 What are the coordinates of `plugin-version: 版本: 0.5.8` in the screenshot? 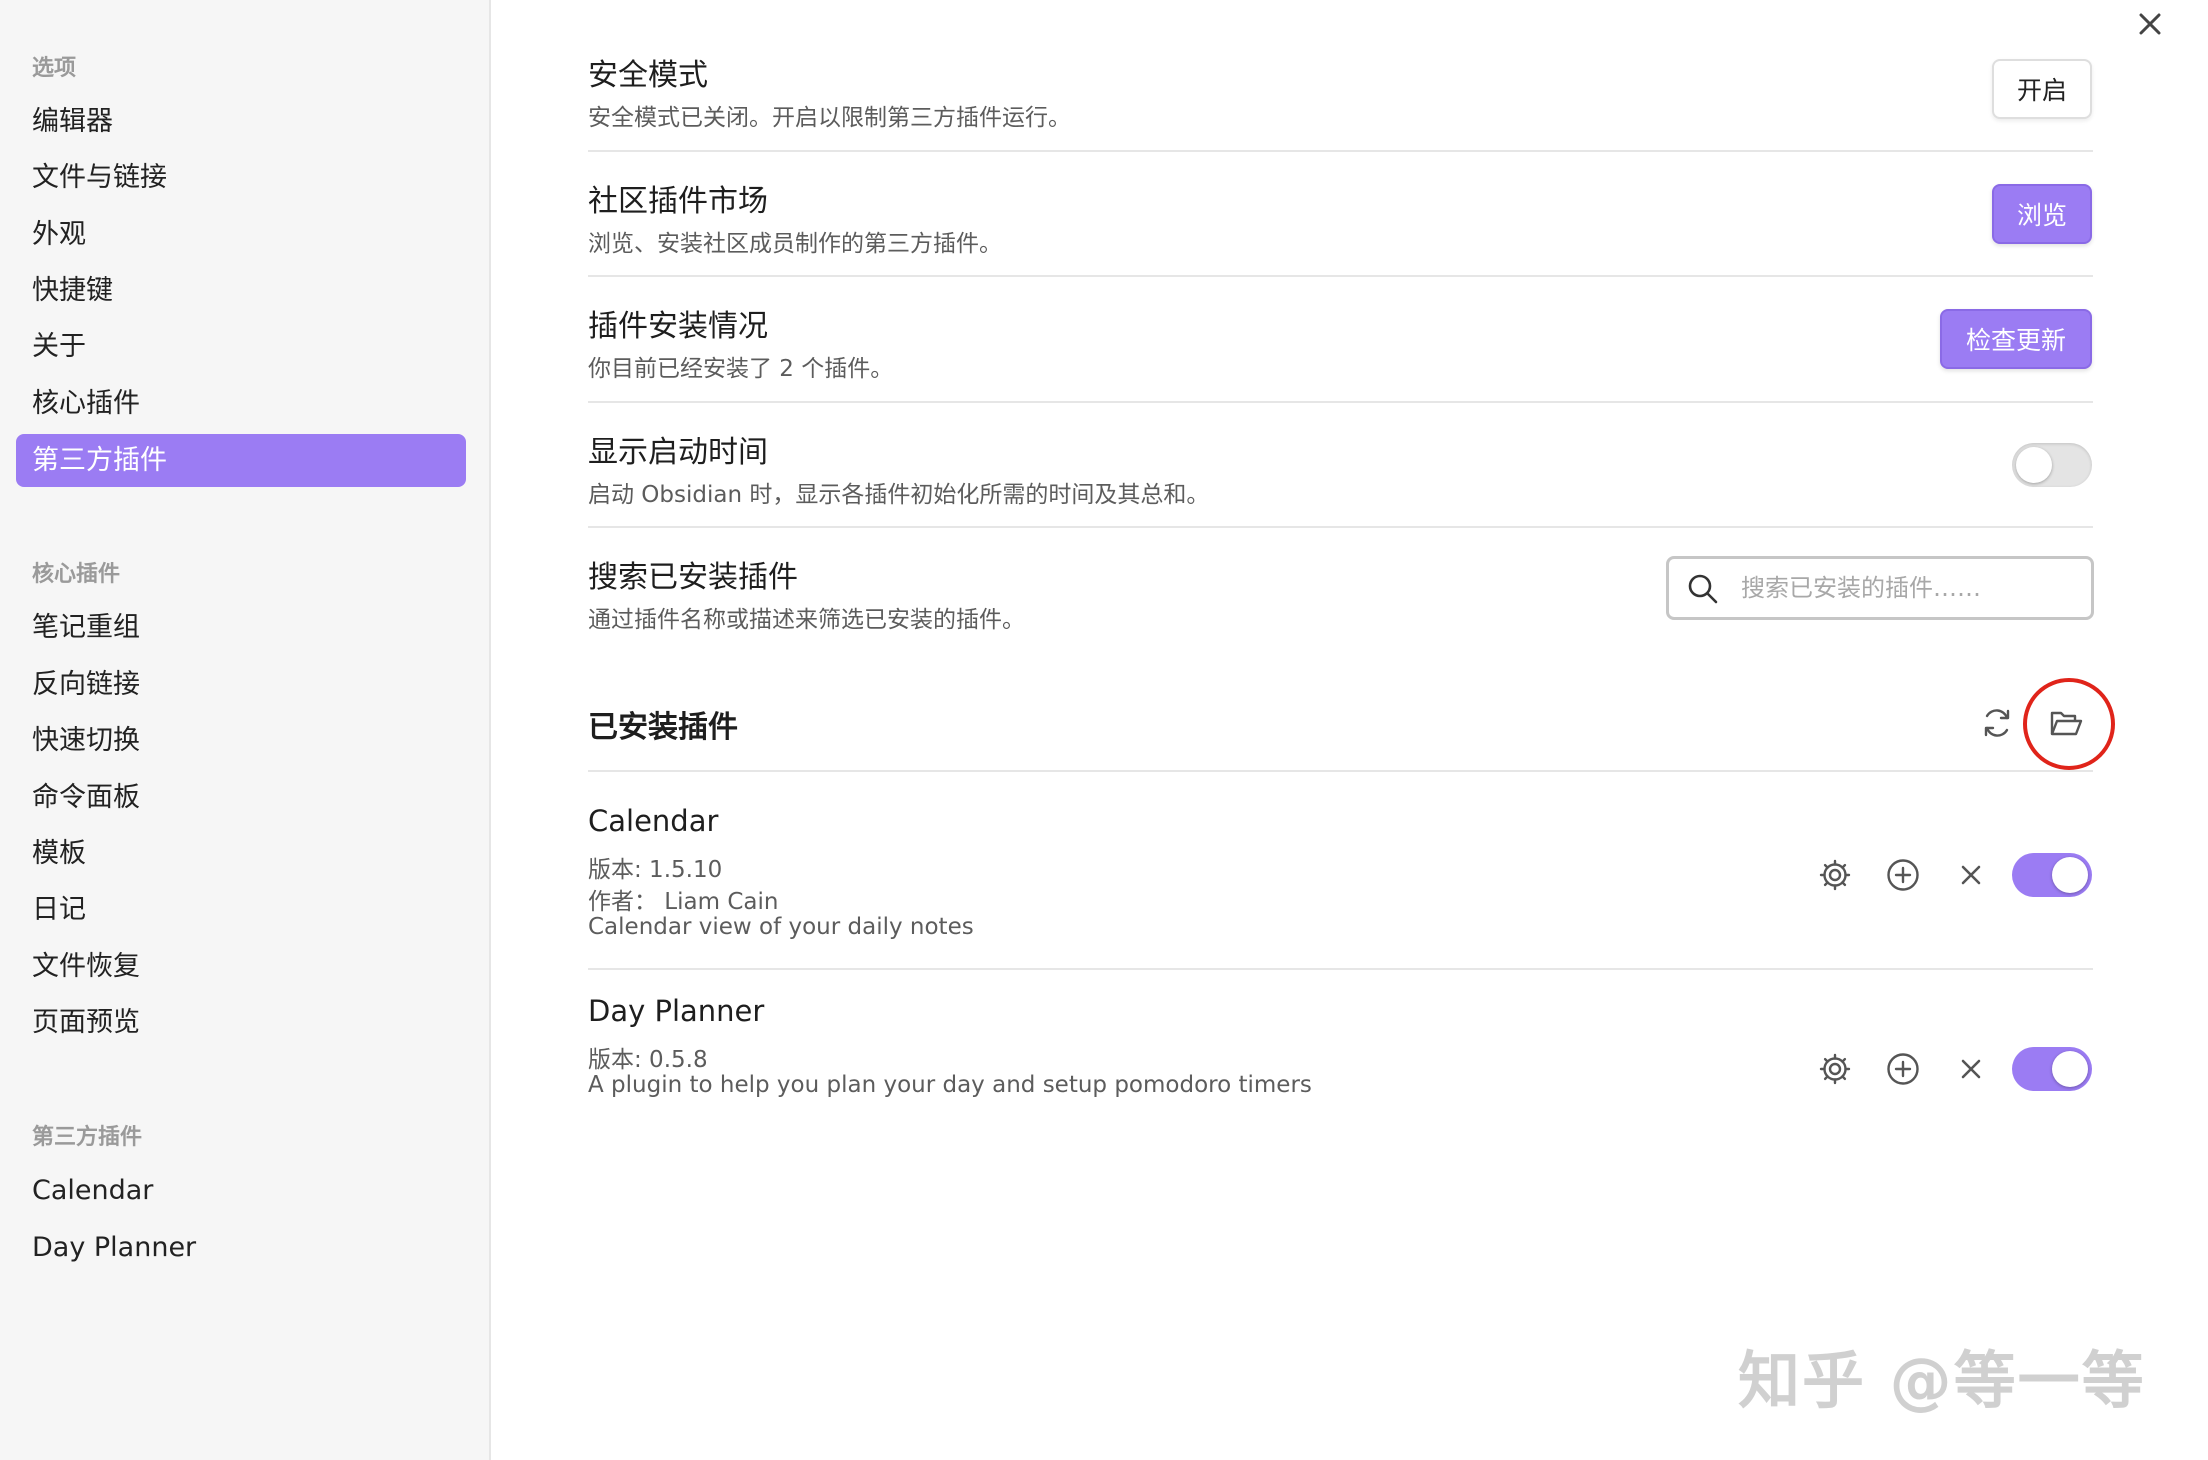 It's located at (648, 1060).